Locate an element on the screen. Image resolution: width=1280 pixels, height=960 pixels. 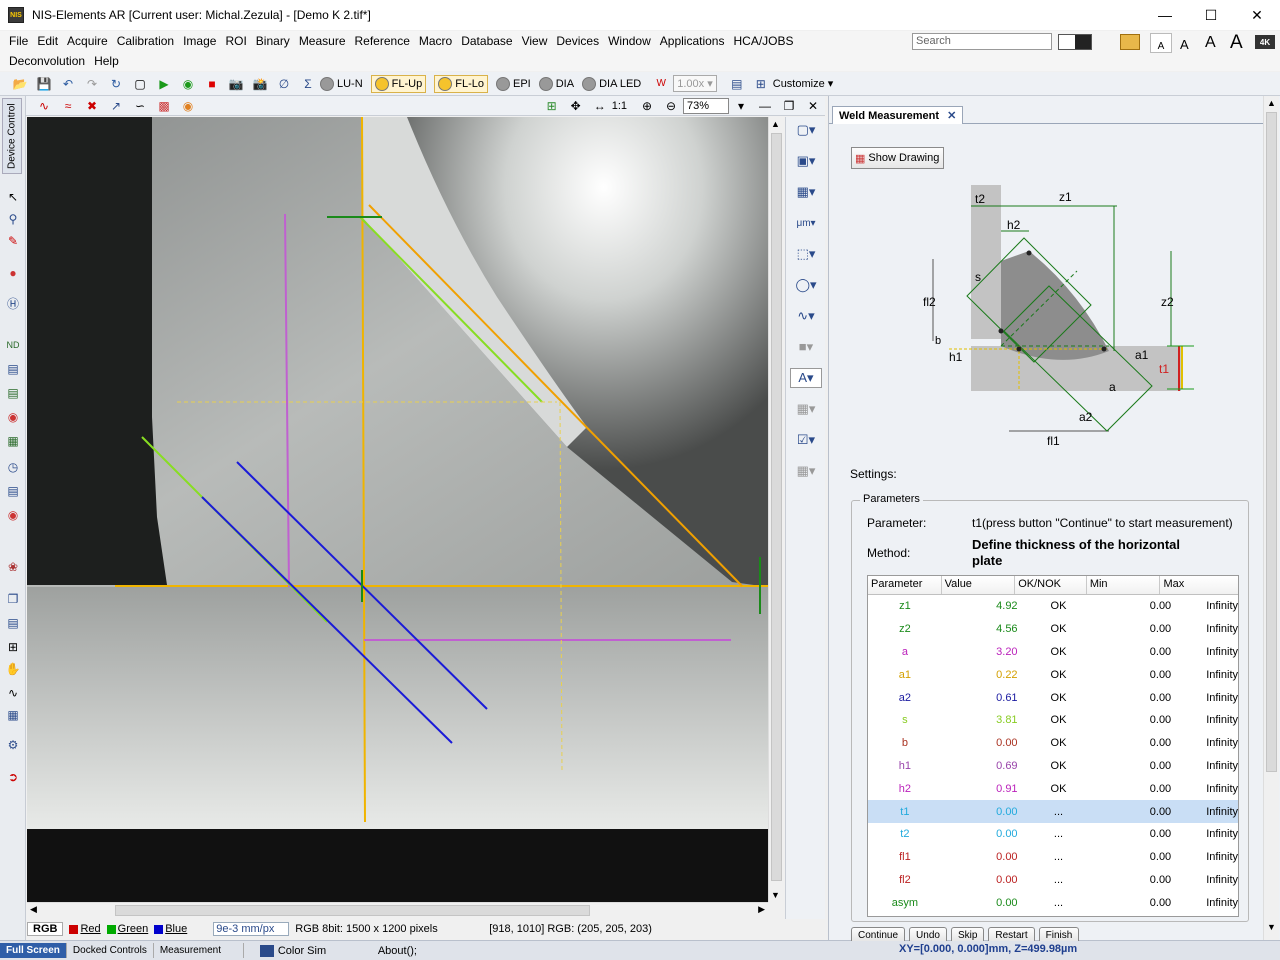
image-vertical-scrollbar: ▲ ▼ is located at coordinates (776, 509).